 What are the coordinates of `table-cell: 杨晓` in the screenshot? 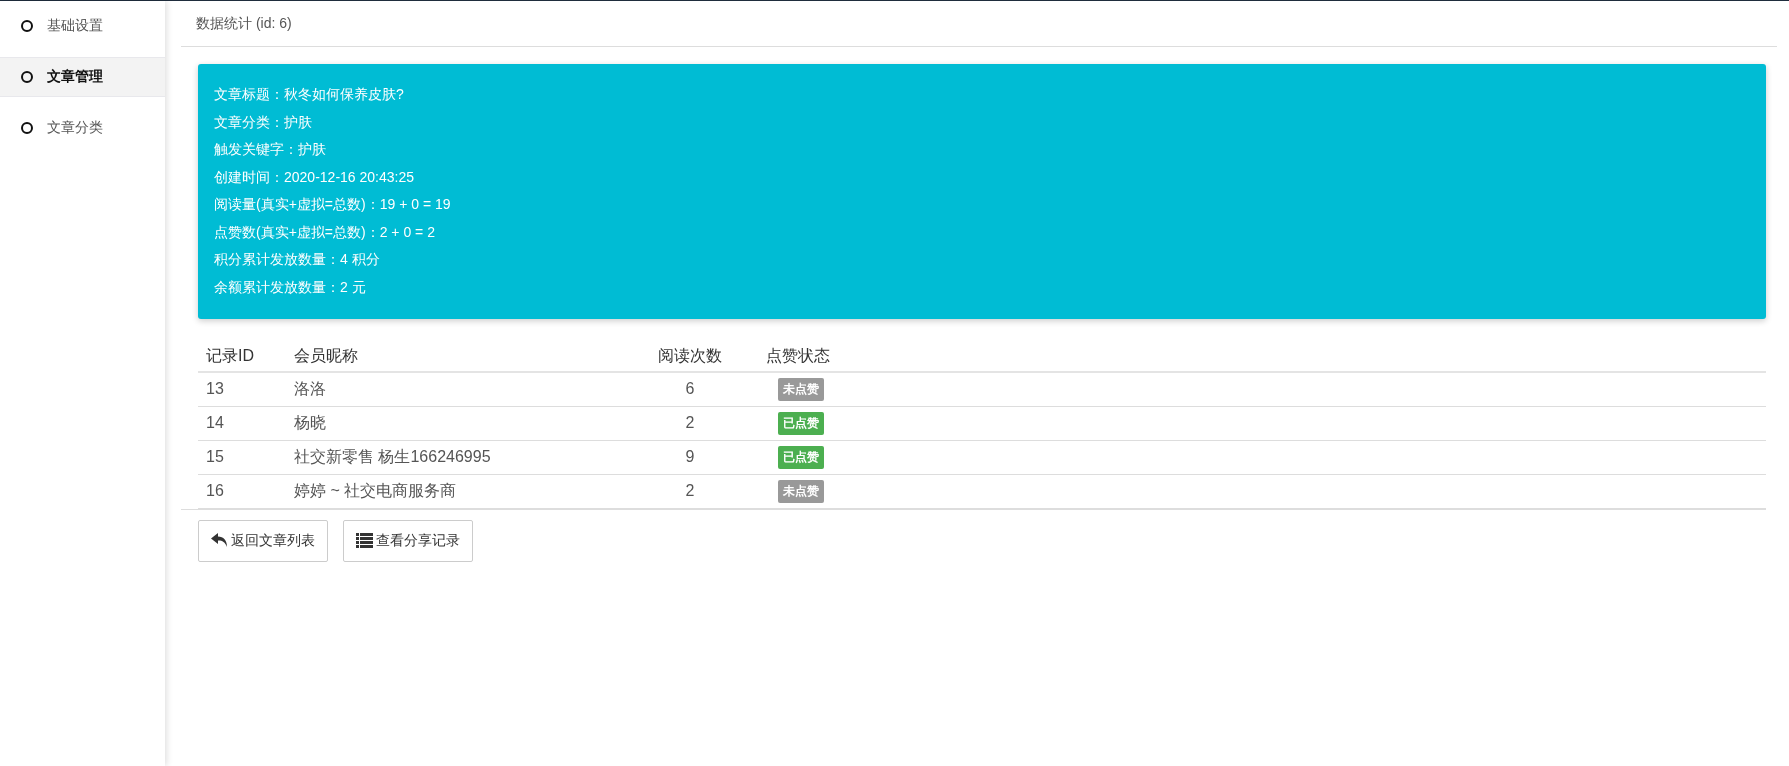 It's located at (464, 423).